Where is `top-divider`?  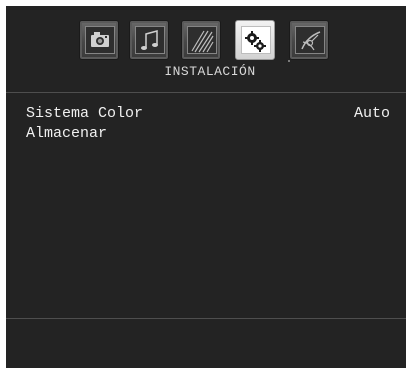
top-divider is located at coordinates (206, 92).